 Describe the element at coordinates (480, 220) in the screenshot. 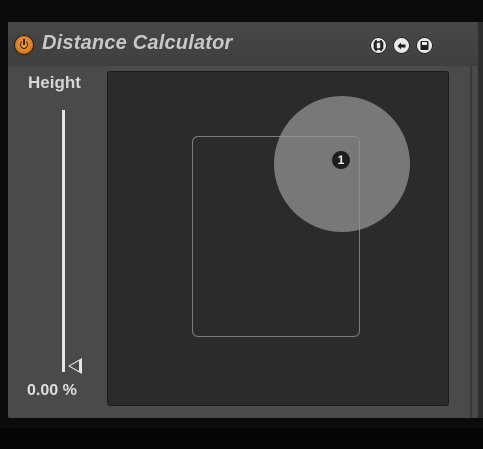

I see `adjacent-device-edge` at that location.